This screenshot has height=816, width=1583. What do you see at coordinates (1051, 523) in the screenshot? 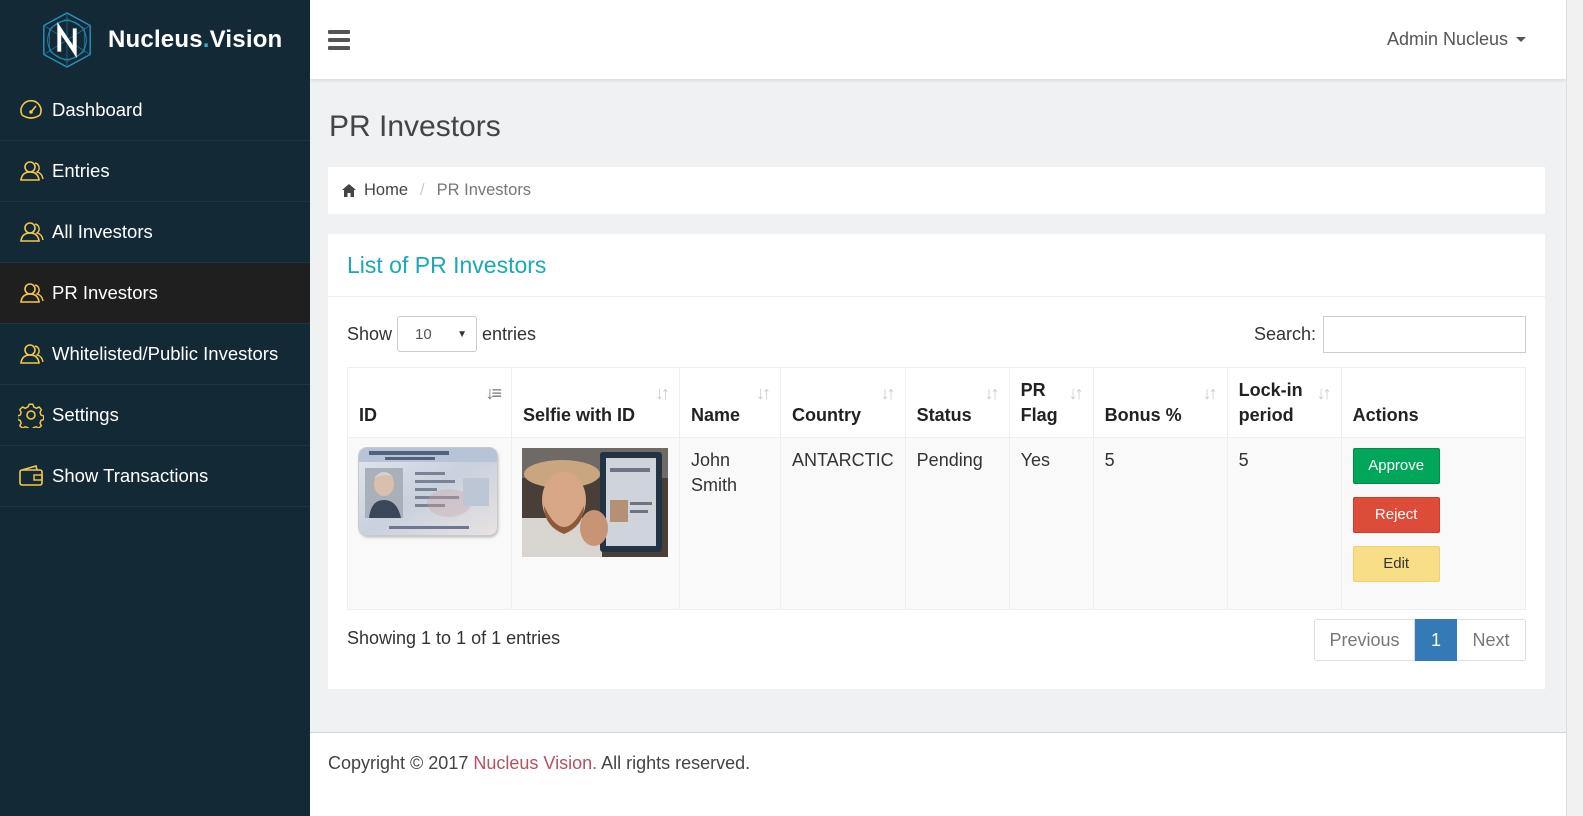
I see `pr-flag-cell: Yes` at bounding box center [1051, 523].